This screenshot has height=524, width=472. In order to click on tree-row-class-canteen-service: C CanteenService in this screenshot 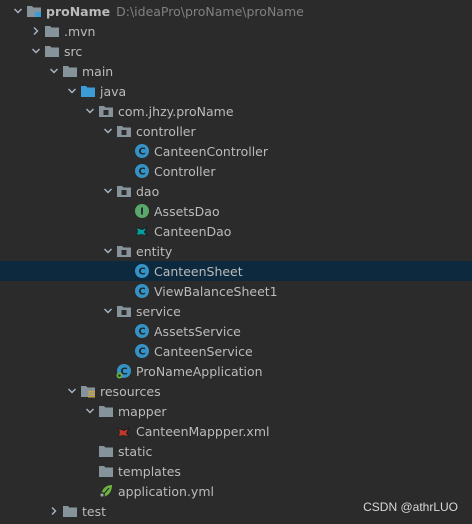, I will do `click(236, 351)`.